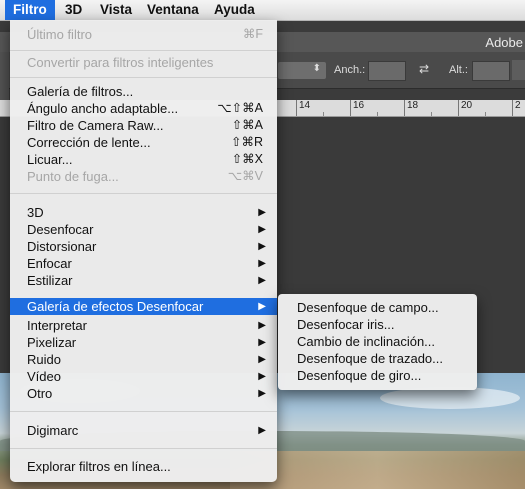 This screenshot has width=525, height=489. What do you see at coordinates (60, 34) in the screenshot?
I see `menu-item-label: Último filtro` at bounding box center [60, 34].